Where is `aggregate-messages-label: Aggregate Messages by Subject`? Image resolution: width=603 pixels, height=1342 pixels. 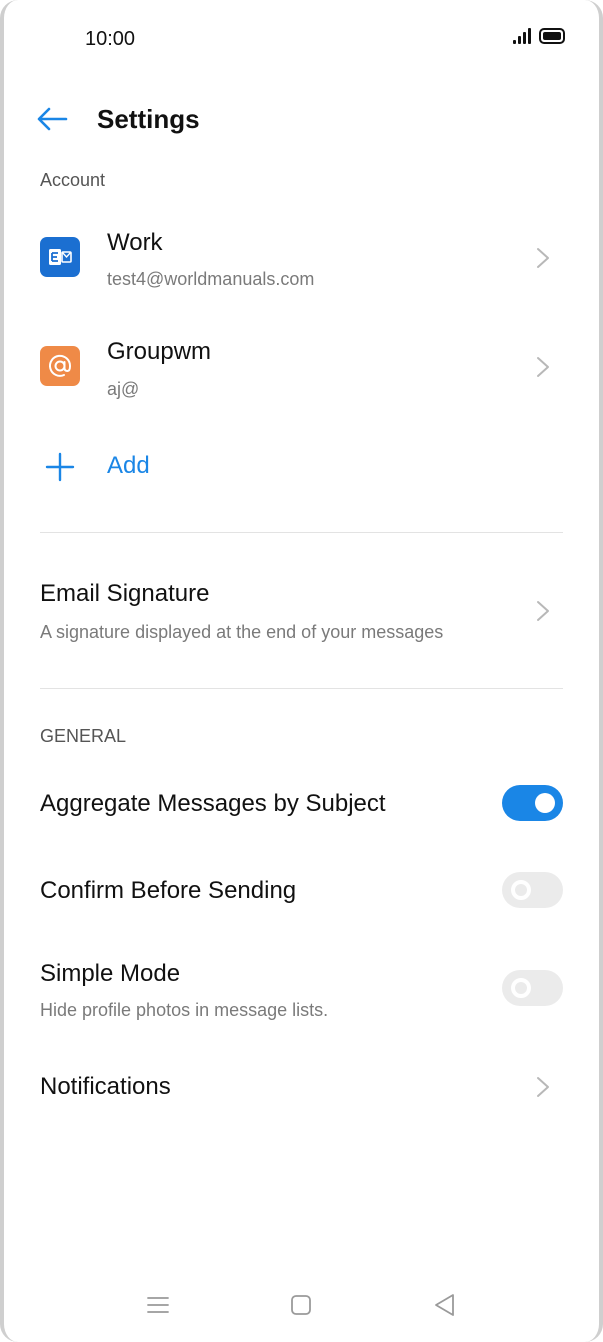 aggregate-messages-label: Aggregate Messages by Subject is located at coordinates (213, 803).